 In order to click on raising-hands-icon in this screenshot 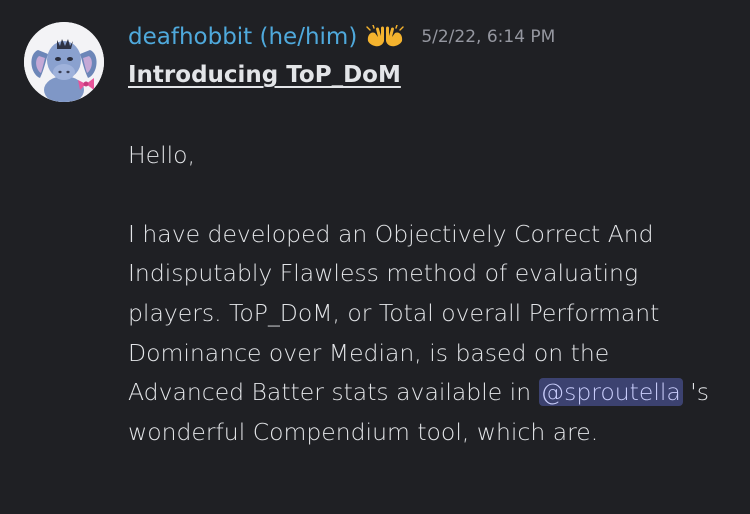, I will do `click(386, 37)`.